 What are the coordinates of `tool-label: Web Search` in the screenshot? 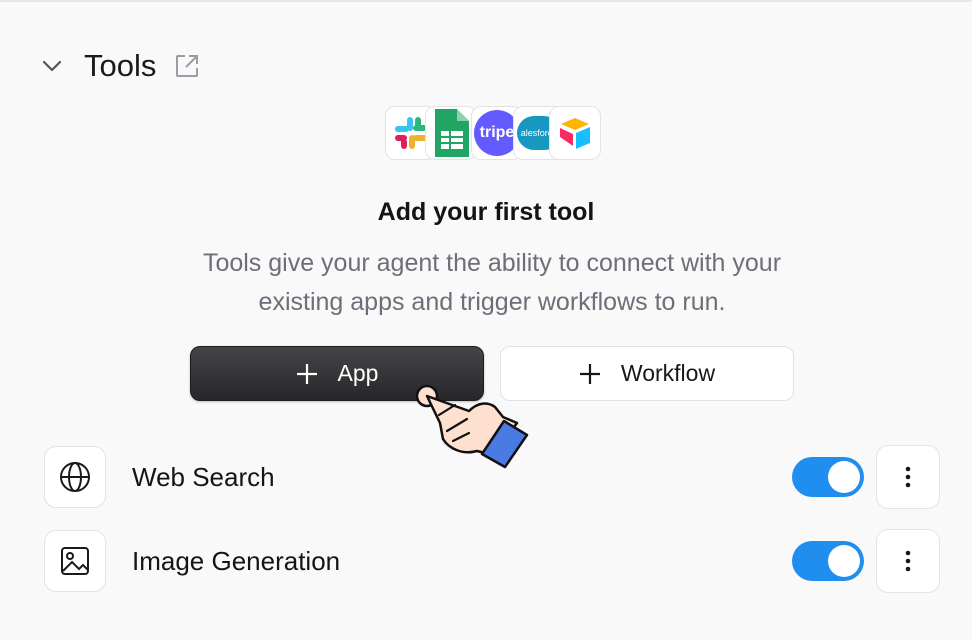 It's located at (203, 476).